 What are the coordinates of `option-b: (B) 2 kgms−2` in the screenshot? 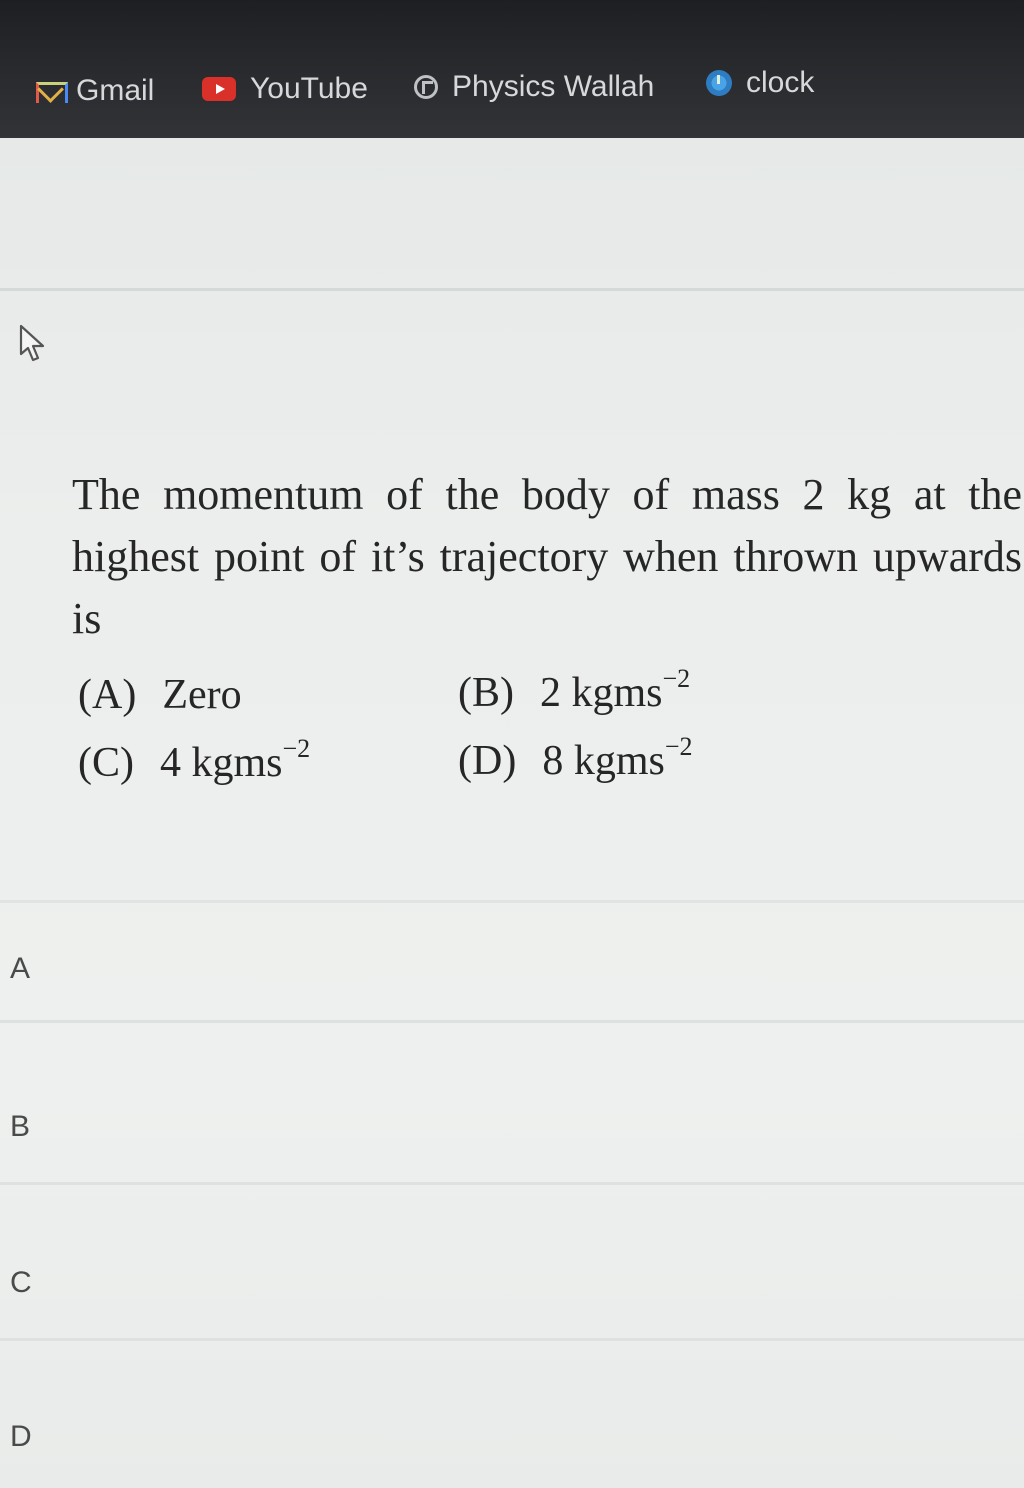 It's located at (574, 690).